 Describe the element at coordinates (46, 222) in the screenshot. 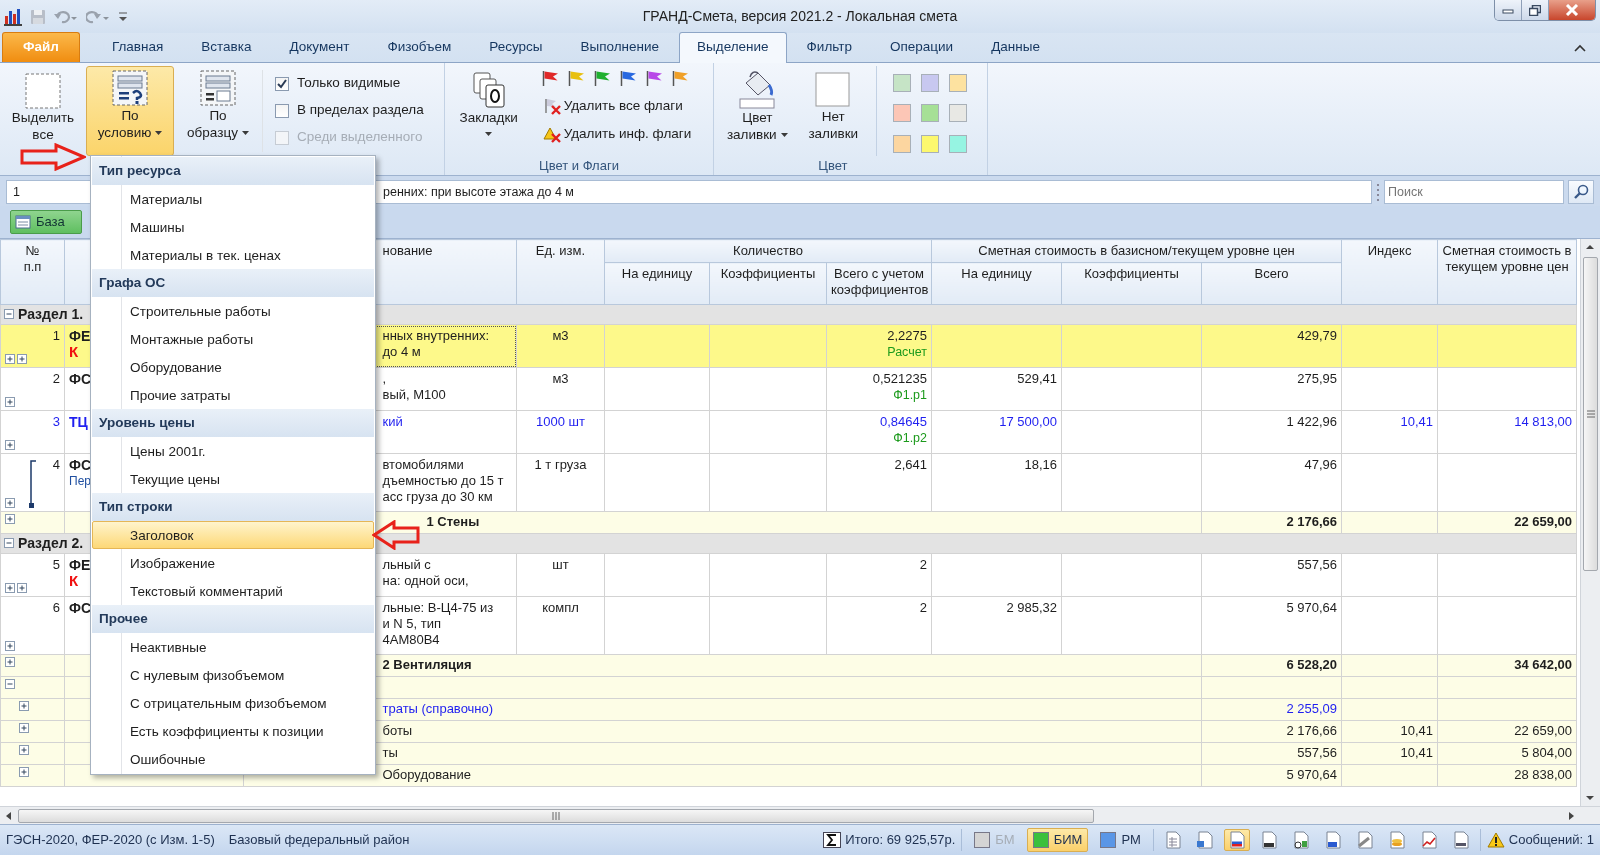

I see `base-tab: База` at that location.